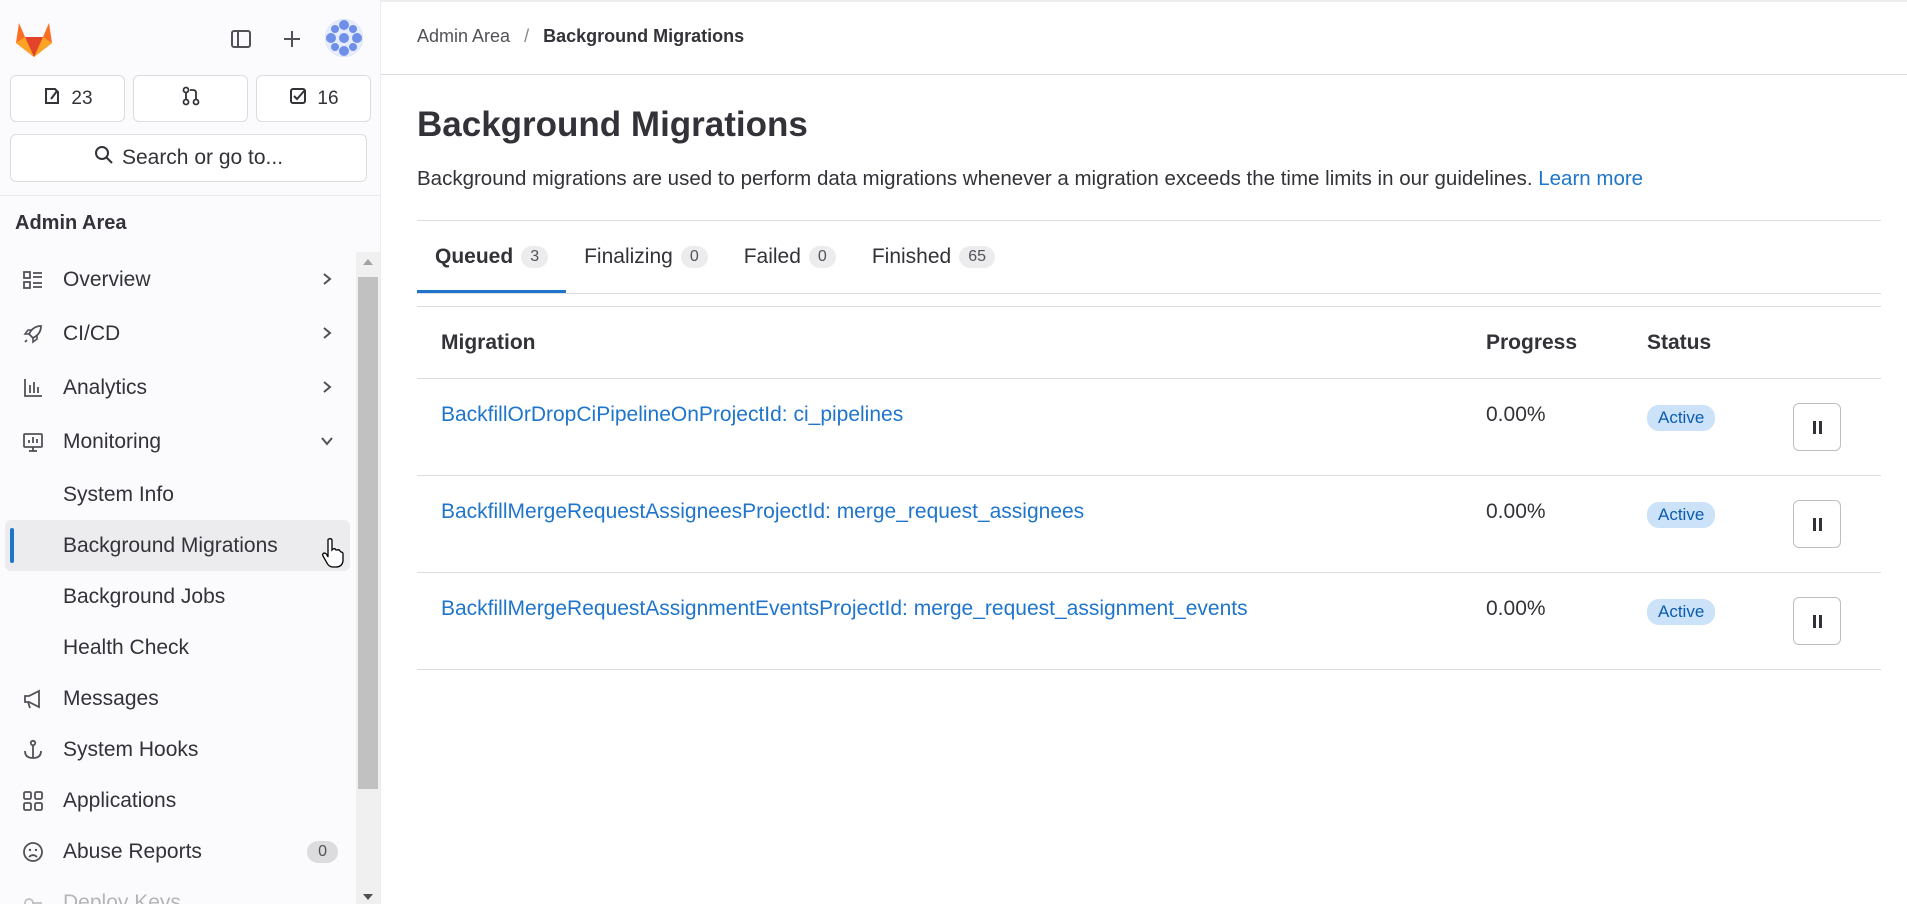 The image size is (1907, 904). What do you see at coordinates (643, 36) in the screenshot?
I see `breadcrumb-current: Background Migrations` at bounding box center [643, 36].